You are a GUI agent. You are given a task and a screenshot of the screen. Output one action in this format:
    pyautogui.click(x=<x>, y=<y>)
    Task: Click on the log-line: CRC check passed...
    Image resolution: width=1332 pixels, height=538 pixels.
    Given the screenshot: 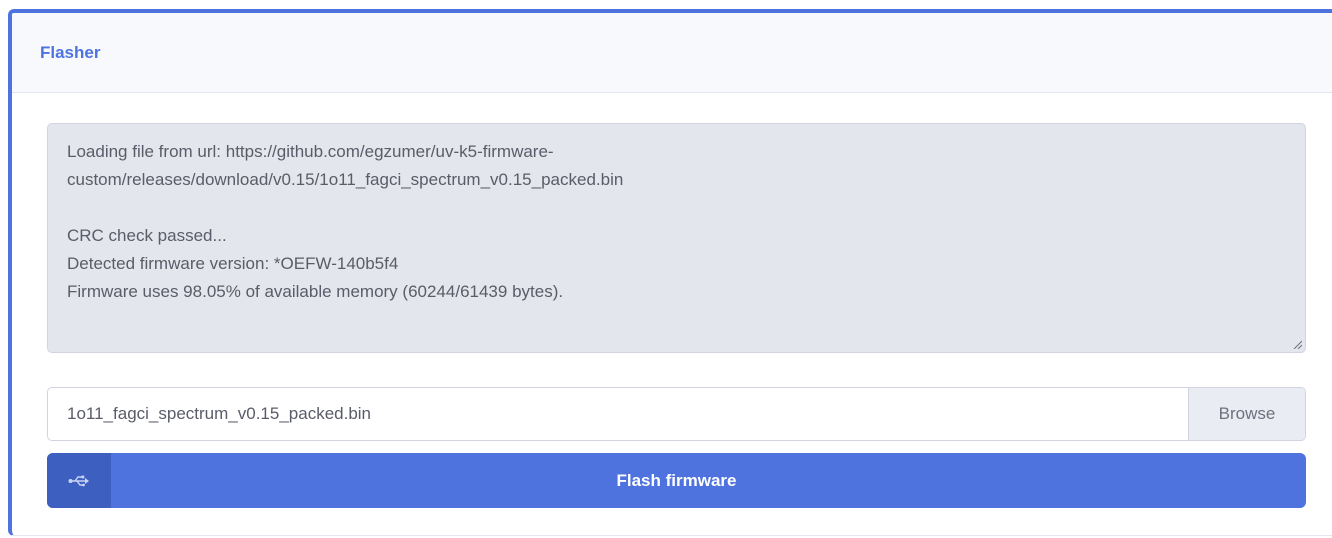 What is the action you would take?
    pyautogui.click(x=147, y=235)
    